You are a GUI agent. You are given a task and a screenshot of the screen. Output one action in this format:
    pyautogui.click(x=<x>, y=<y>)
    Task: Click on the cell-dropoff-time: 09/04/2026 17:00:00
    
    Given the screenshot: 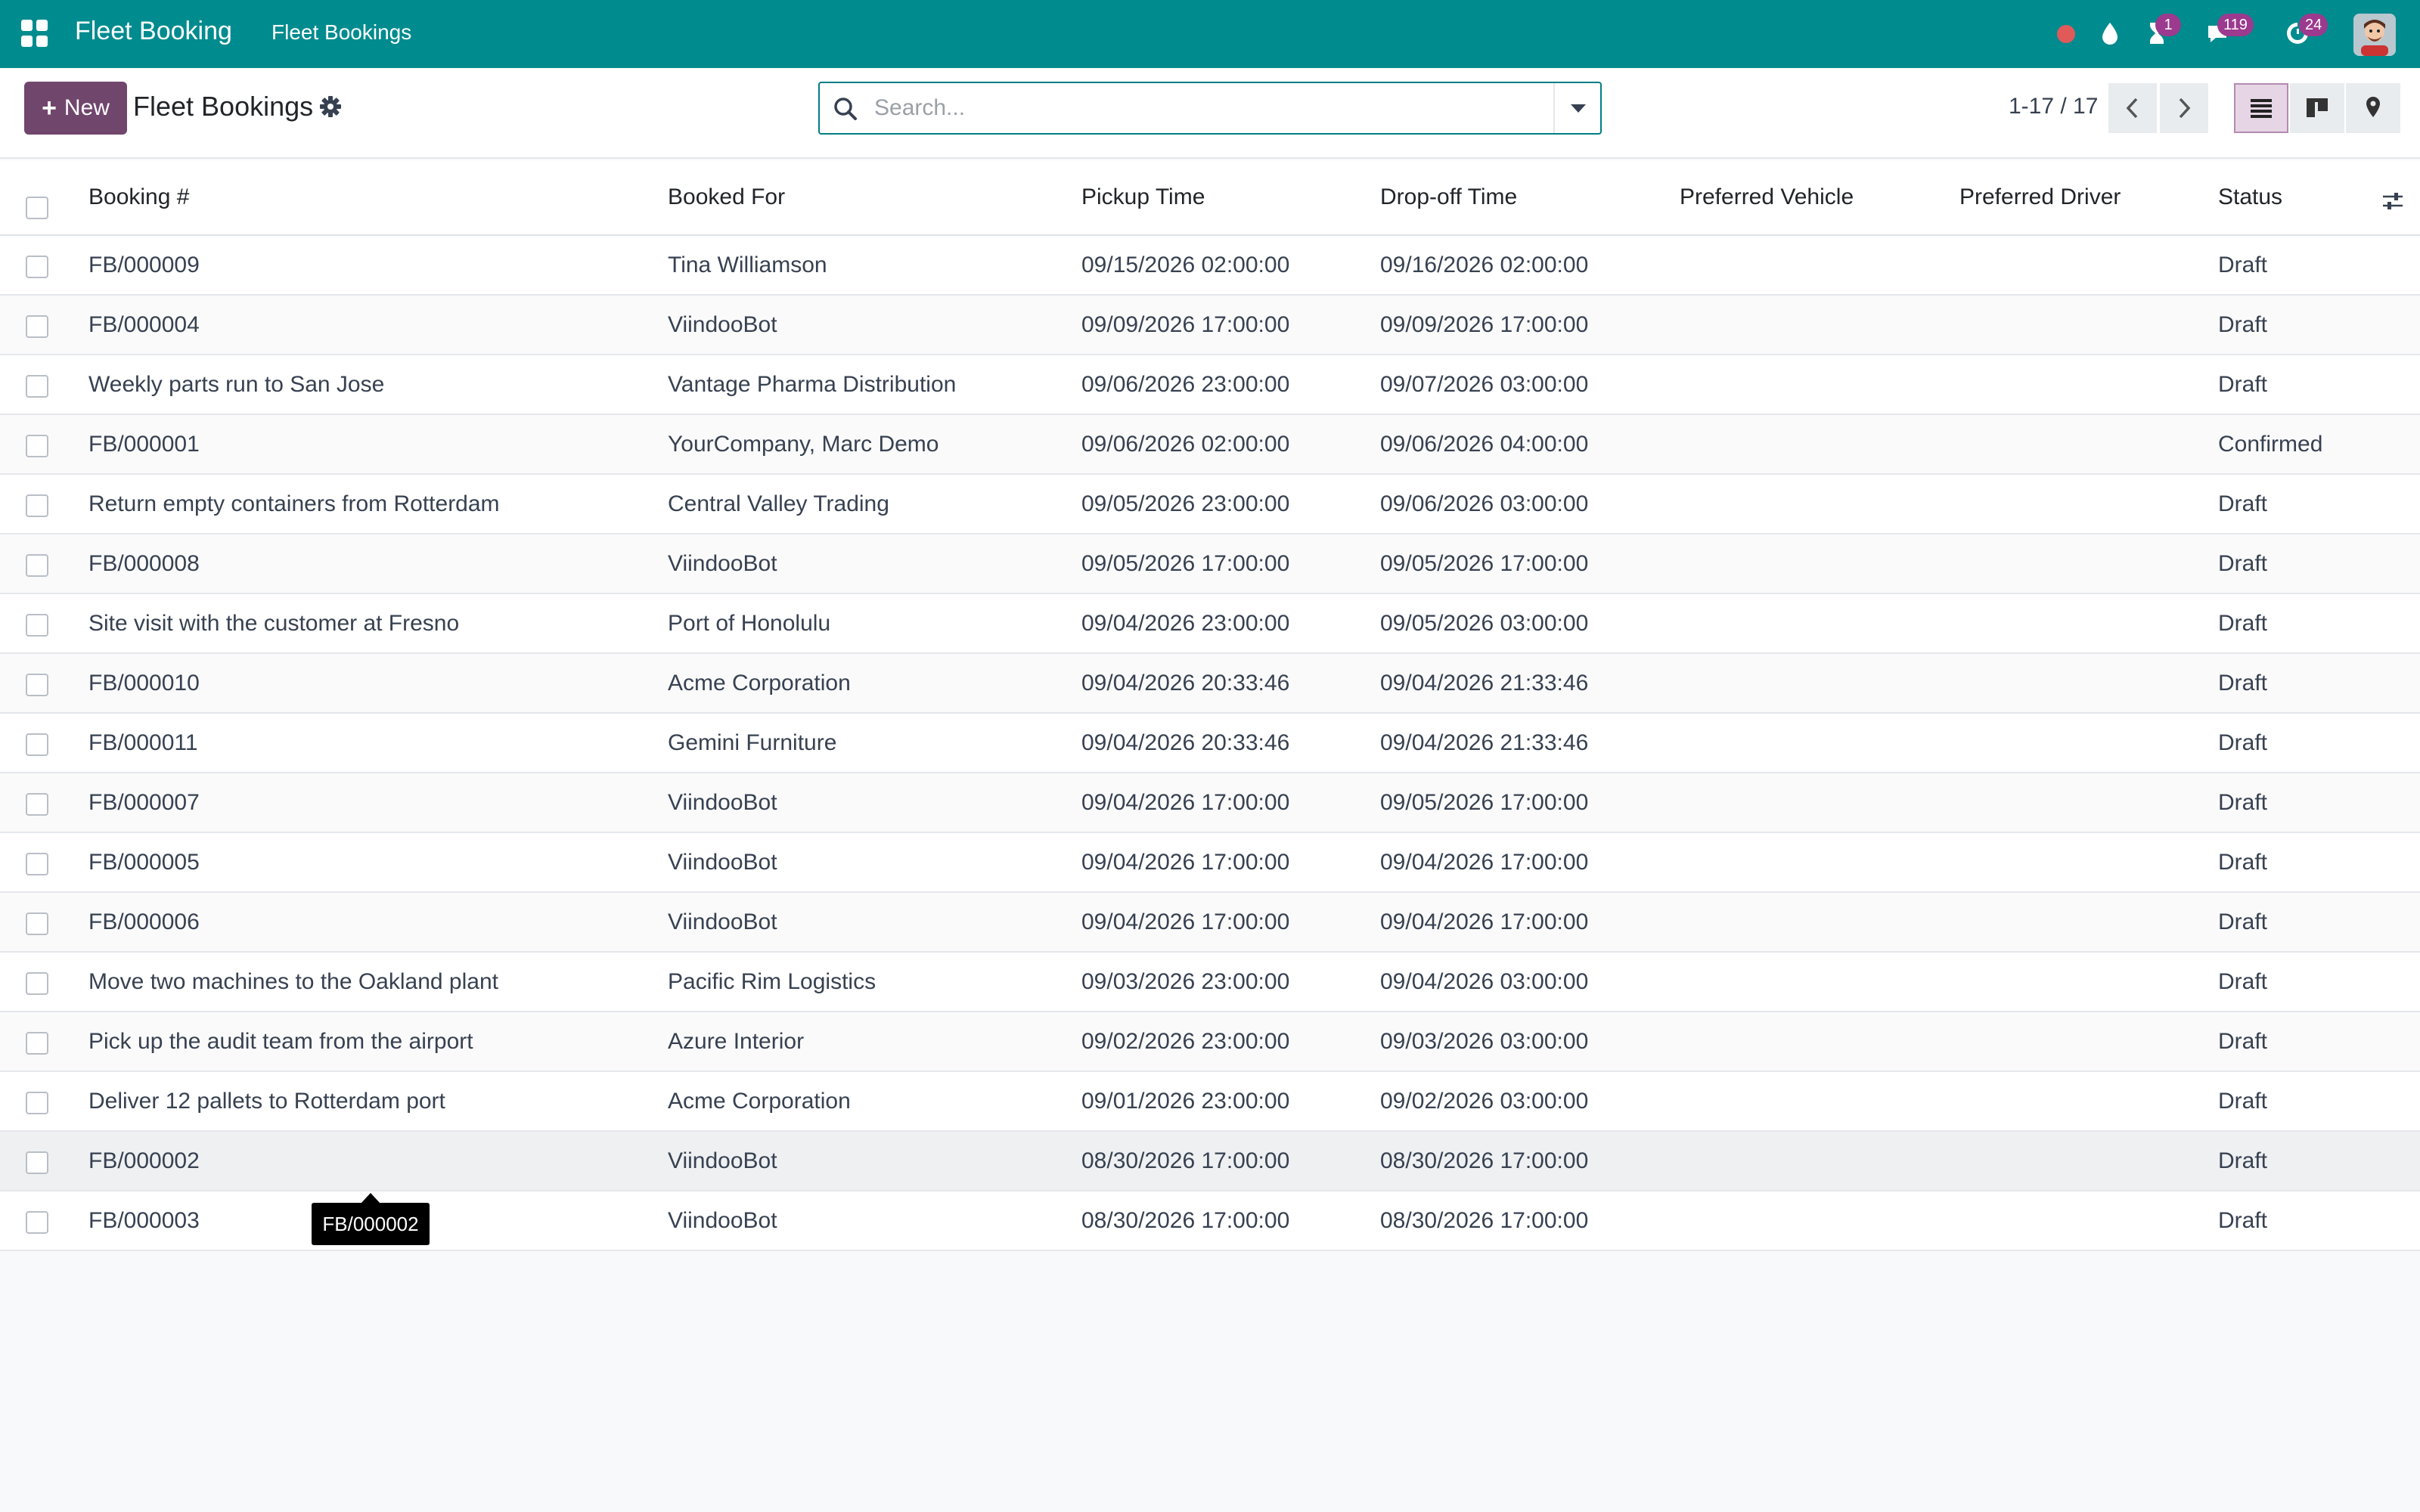 What is the action you would take?
    pyautogui.click(x=1484, y=922)
    